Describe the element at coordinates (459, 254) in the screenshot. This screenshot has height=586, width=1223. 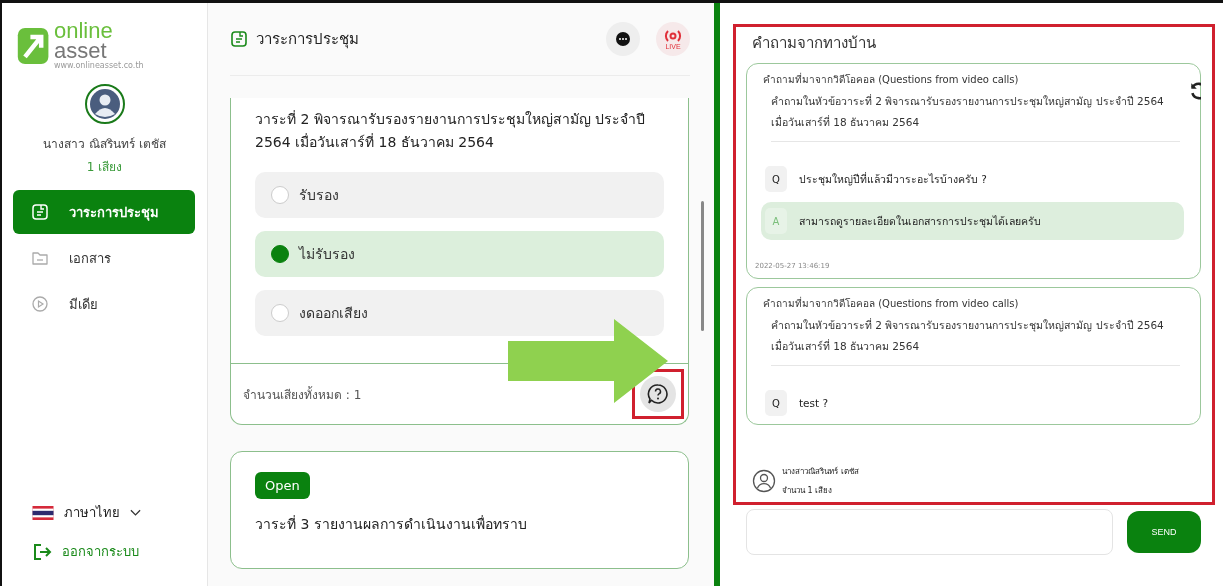
I see `vote-option: ไม่รับรอง` at that location.